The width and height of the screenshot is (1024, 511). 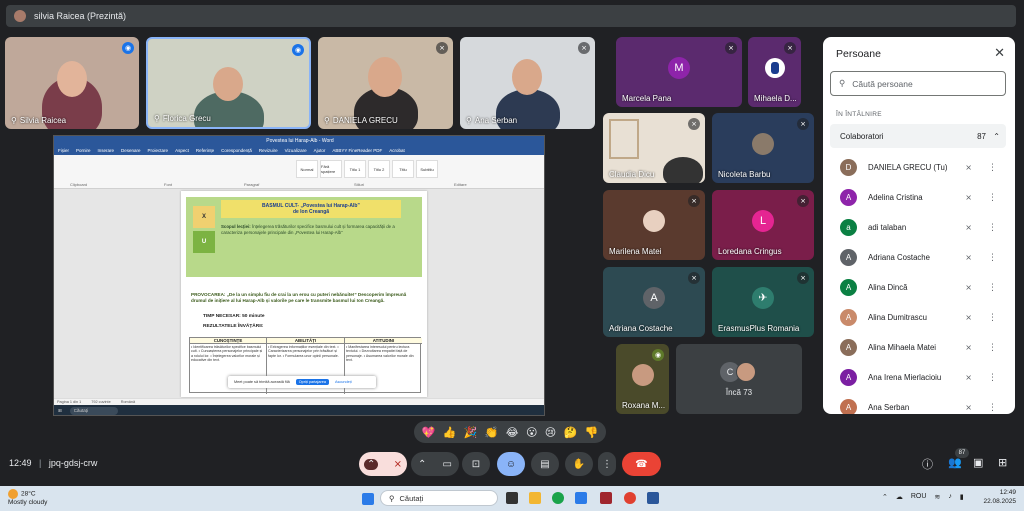 I want to click on tile-marcela-pana: M ⨯ Marcela Pana, so click(x=679, y=72).